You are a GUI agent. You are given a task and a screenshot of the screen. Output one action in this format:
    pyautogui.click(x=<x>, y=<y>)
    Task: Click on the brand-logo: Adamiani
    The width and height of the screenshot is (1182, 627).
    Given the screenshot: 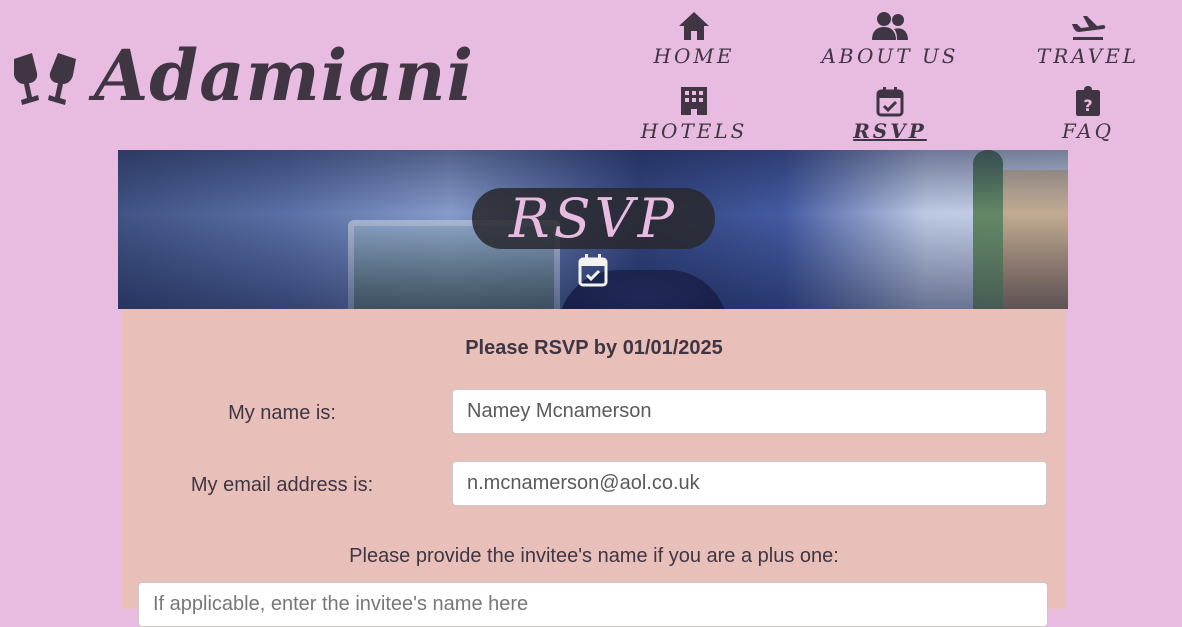 What is the action you would take?
    pyautogui.click(x=242, y=76)
    